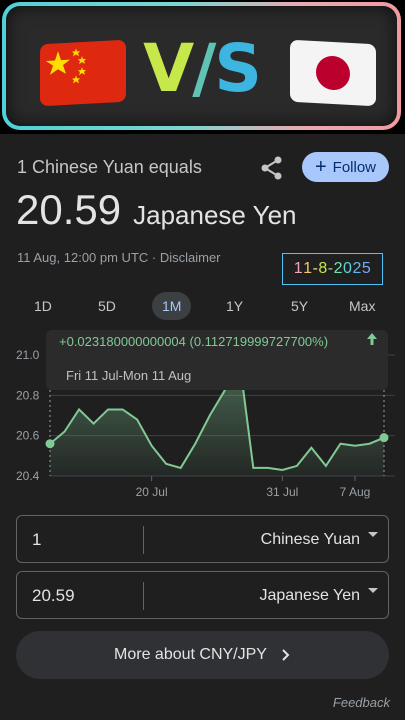 The height and width of the screenshot is (720, 405). Describe the element at coordinates (309, 596) in the screenshot. I see `to-currency-select: Japanese Yen` at that location.